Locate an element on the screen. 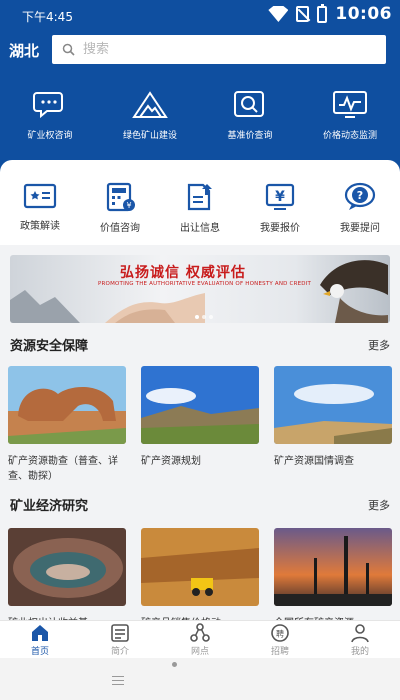 The image size is (400, 700). quick-links-card: 政策解读 ¥ 价值咨询 出让信息 ¥ 我要报价 ? 我要提问 is located at coordinates (200, 202).